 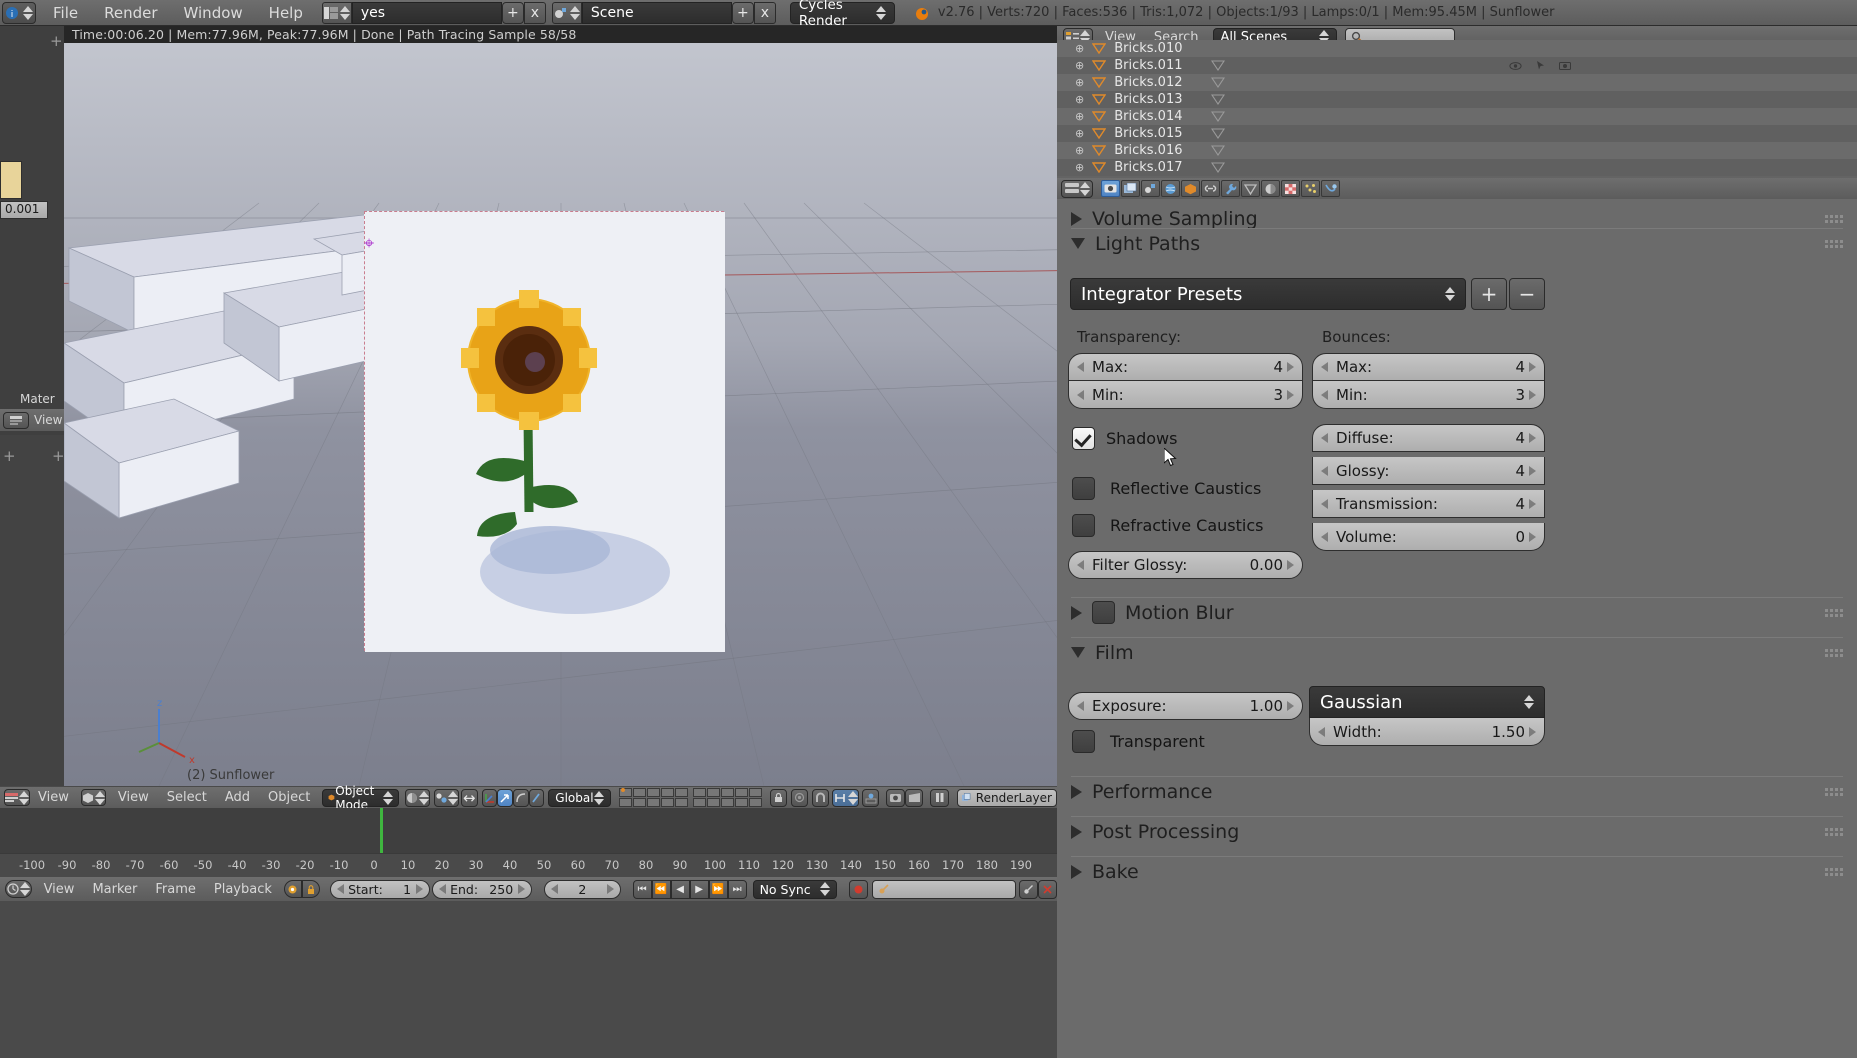 I want to click on reflective-caustics-checkbox, so click(x=1083, y=488).